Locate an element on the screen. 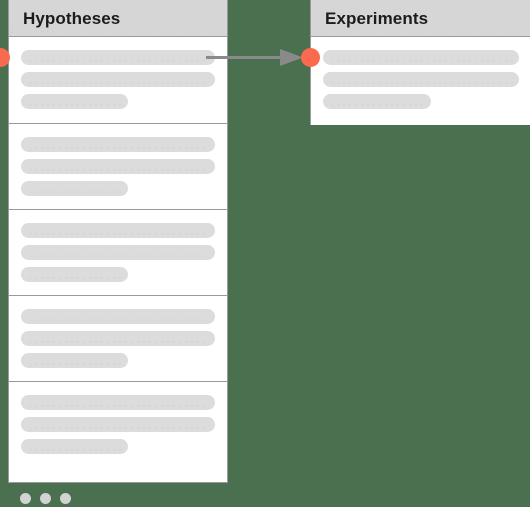  column-title-experiments: Experiments is located at coordinates (377, 18).